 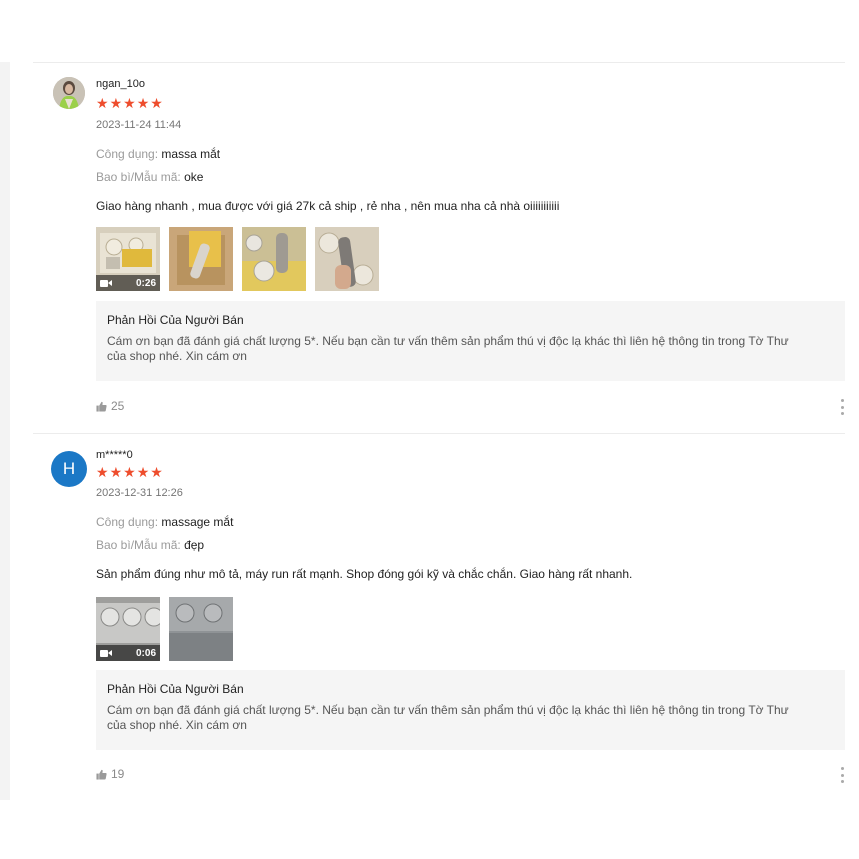 What do you see at coordinates (194, 545) in the screenshot?
I see `attribute-value: đẹp` at bounding box center [194, 545].